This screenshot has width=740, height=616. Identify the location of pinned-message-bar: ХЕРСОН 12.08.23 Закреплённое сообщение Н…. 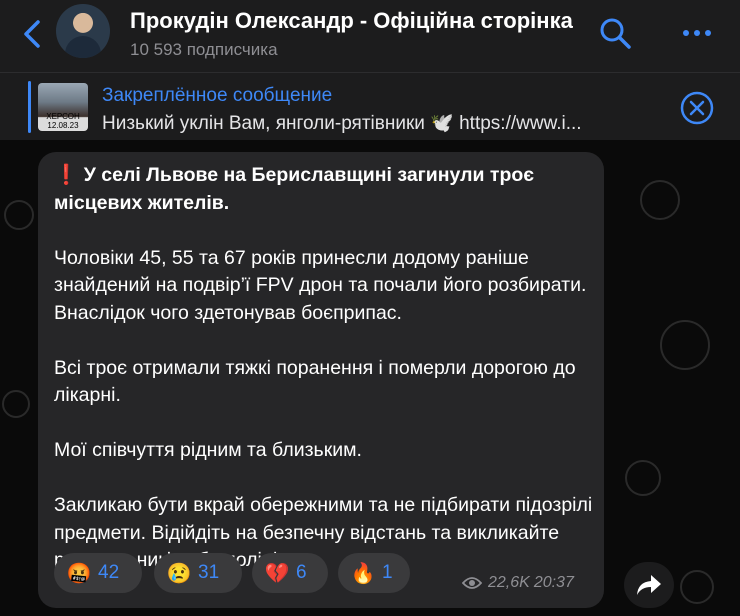
(370, 106).